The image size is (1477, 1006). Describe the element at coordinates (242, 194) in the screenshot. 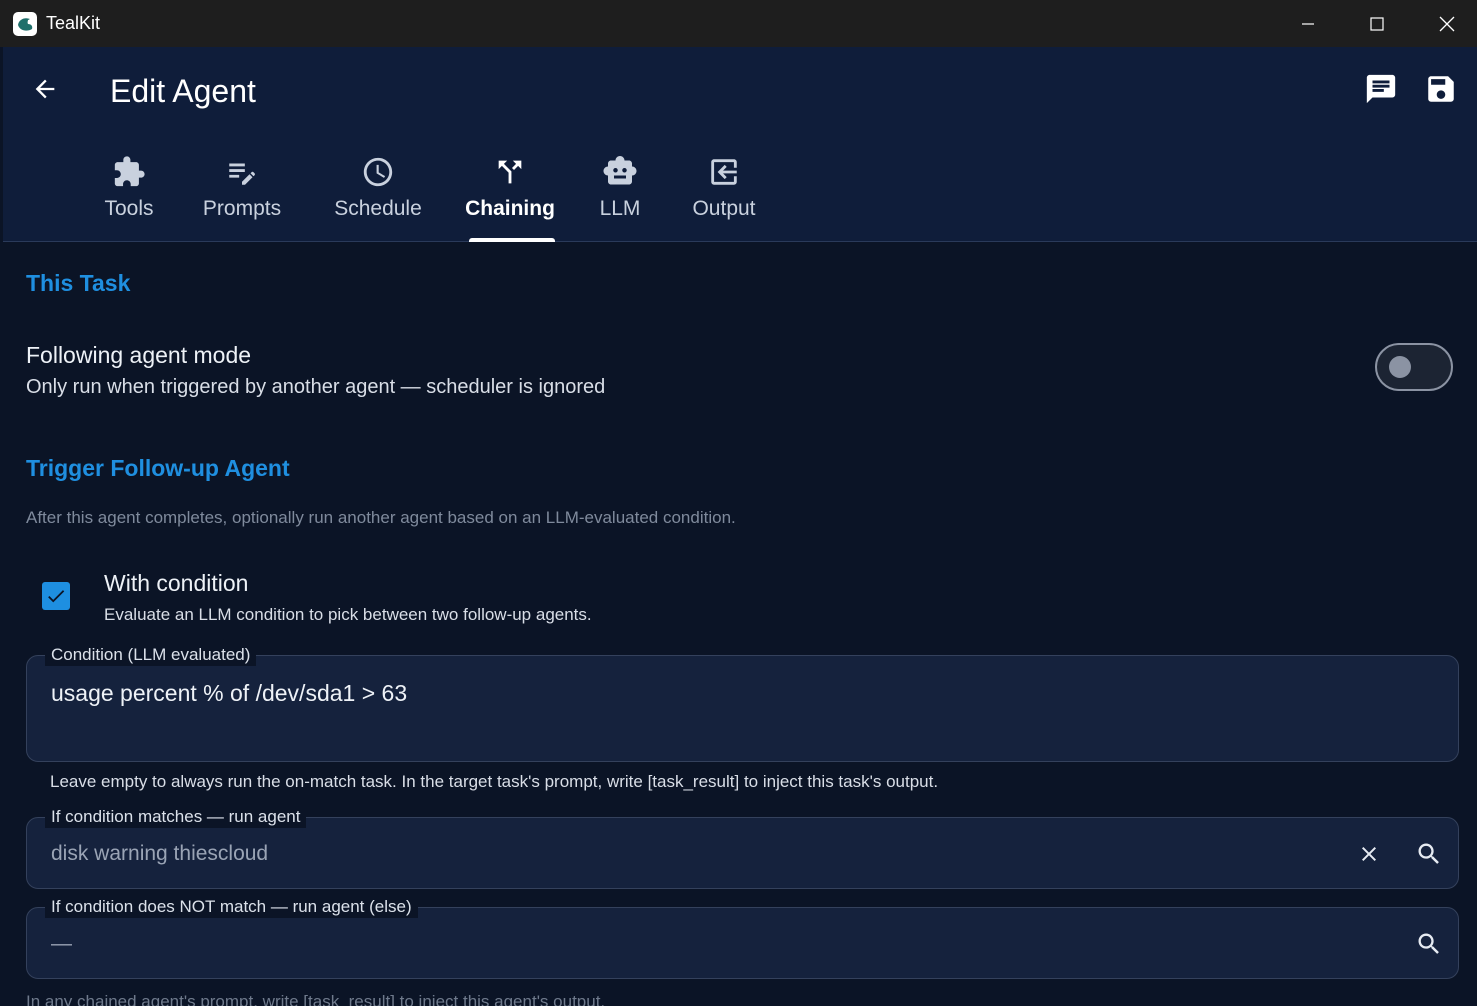

I see `tab-prompts: Prompts` at that location.